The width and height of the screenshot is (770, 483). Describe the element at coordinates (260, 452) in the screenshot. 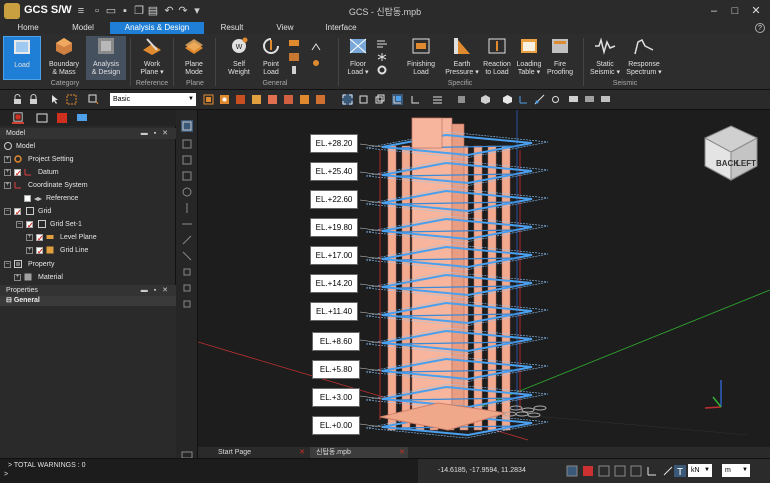

I see `tab-start-page: Start Page ✕` at that location.